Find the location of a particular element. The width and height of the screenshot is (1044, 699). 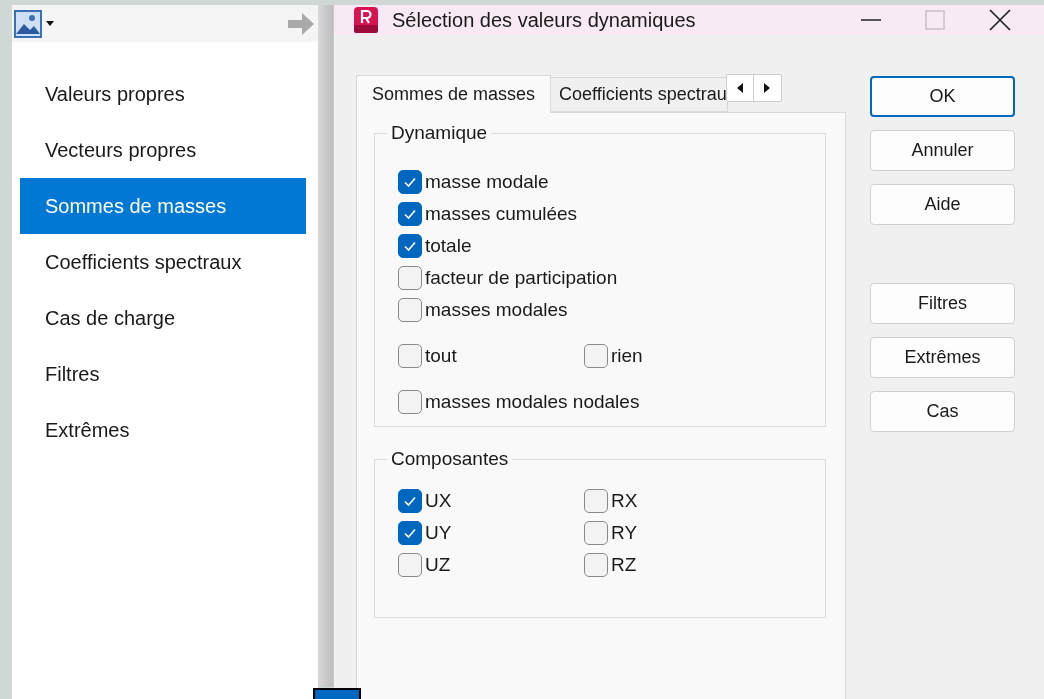

dialog-button: Aide is located at coordinates (942, 204).